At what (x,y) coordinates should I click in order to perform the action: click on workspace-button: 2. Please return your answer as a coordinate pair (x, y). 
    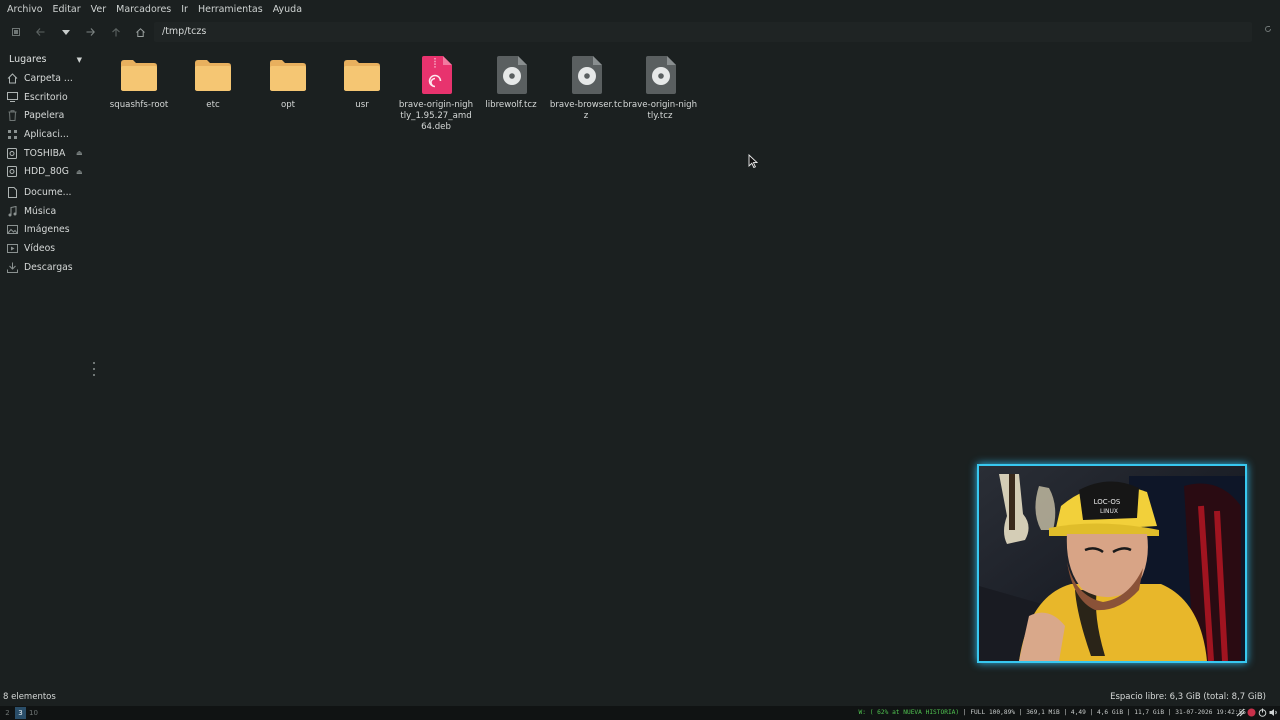
    Looking at the image, I should click on (7, 713).